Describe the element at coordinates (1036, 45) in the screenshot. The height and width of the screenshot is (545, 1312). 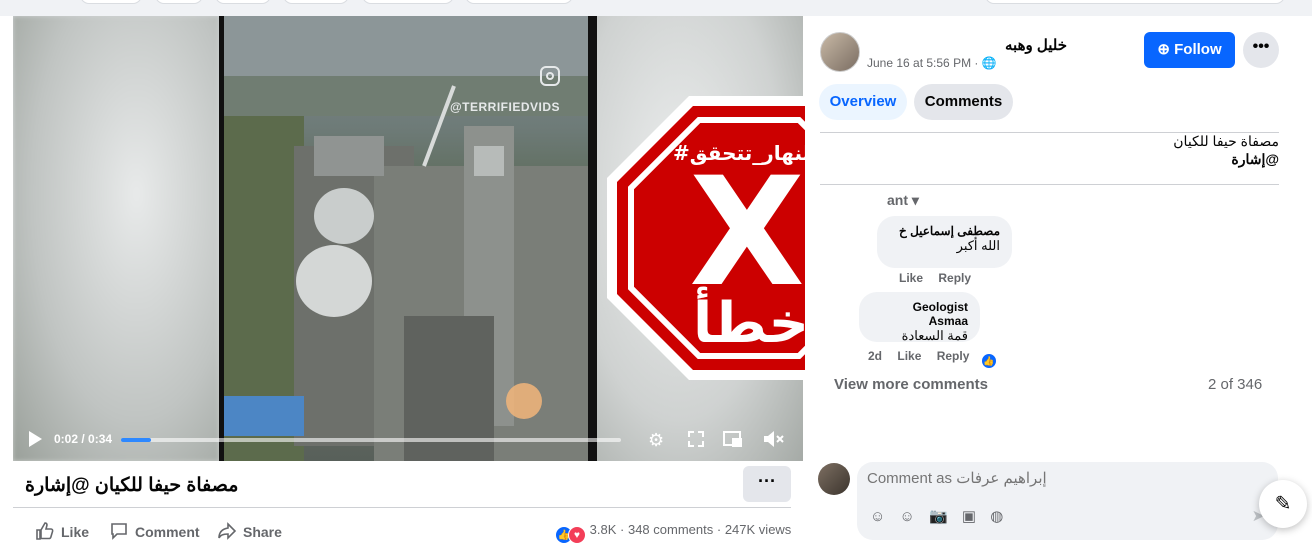
I see `author-name: خليل وهبه` at that location.